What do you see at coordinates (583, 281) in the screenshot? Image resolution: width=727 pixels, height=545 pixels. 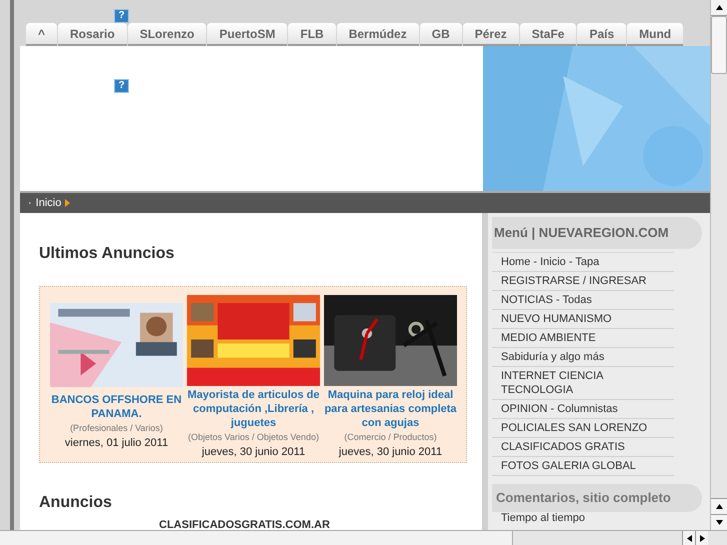 I see `menu-item: REGISTRARSE / INGRESAR` at bounding box center [583, 281].